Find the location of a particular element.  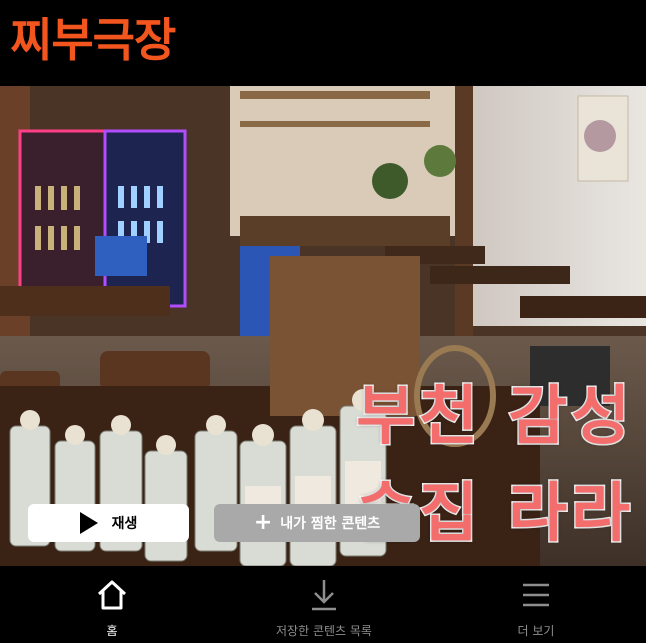

home-icon is located at coordinates (112, 595).